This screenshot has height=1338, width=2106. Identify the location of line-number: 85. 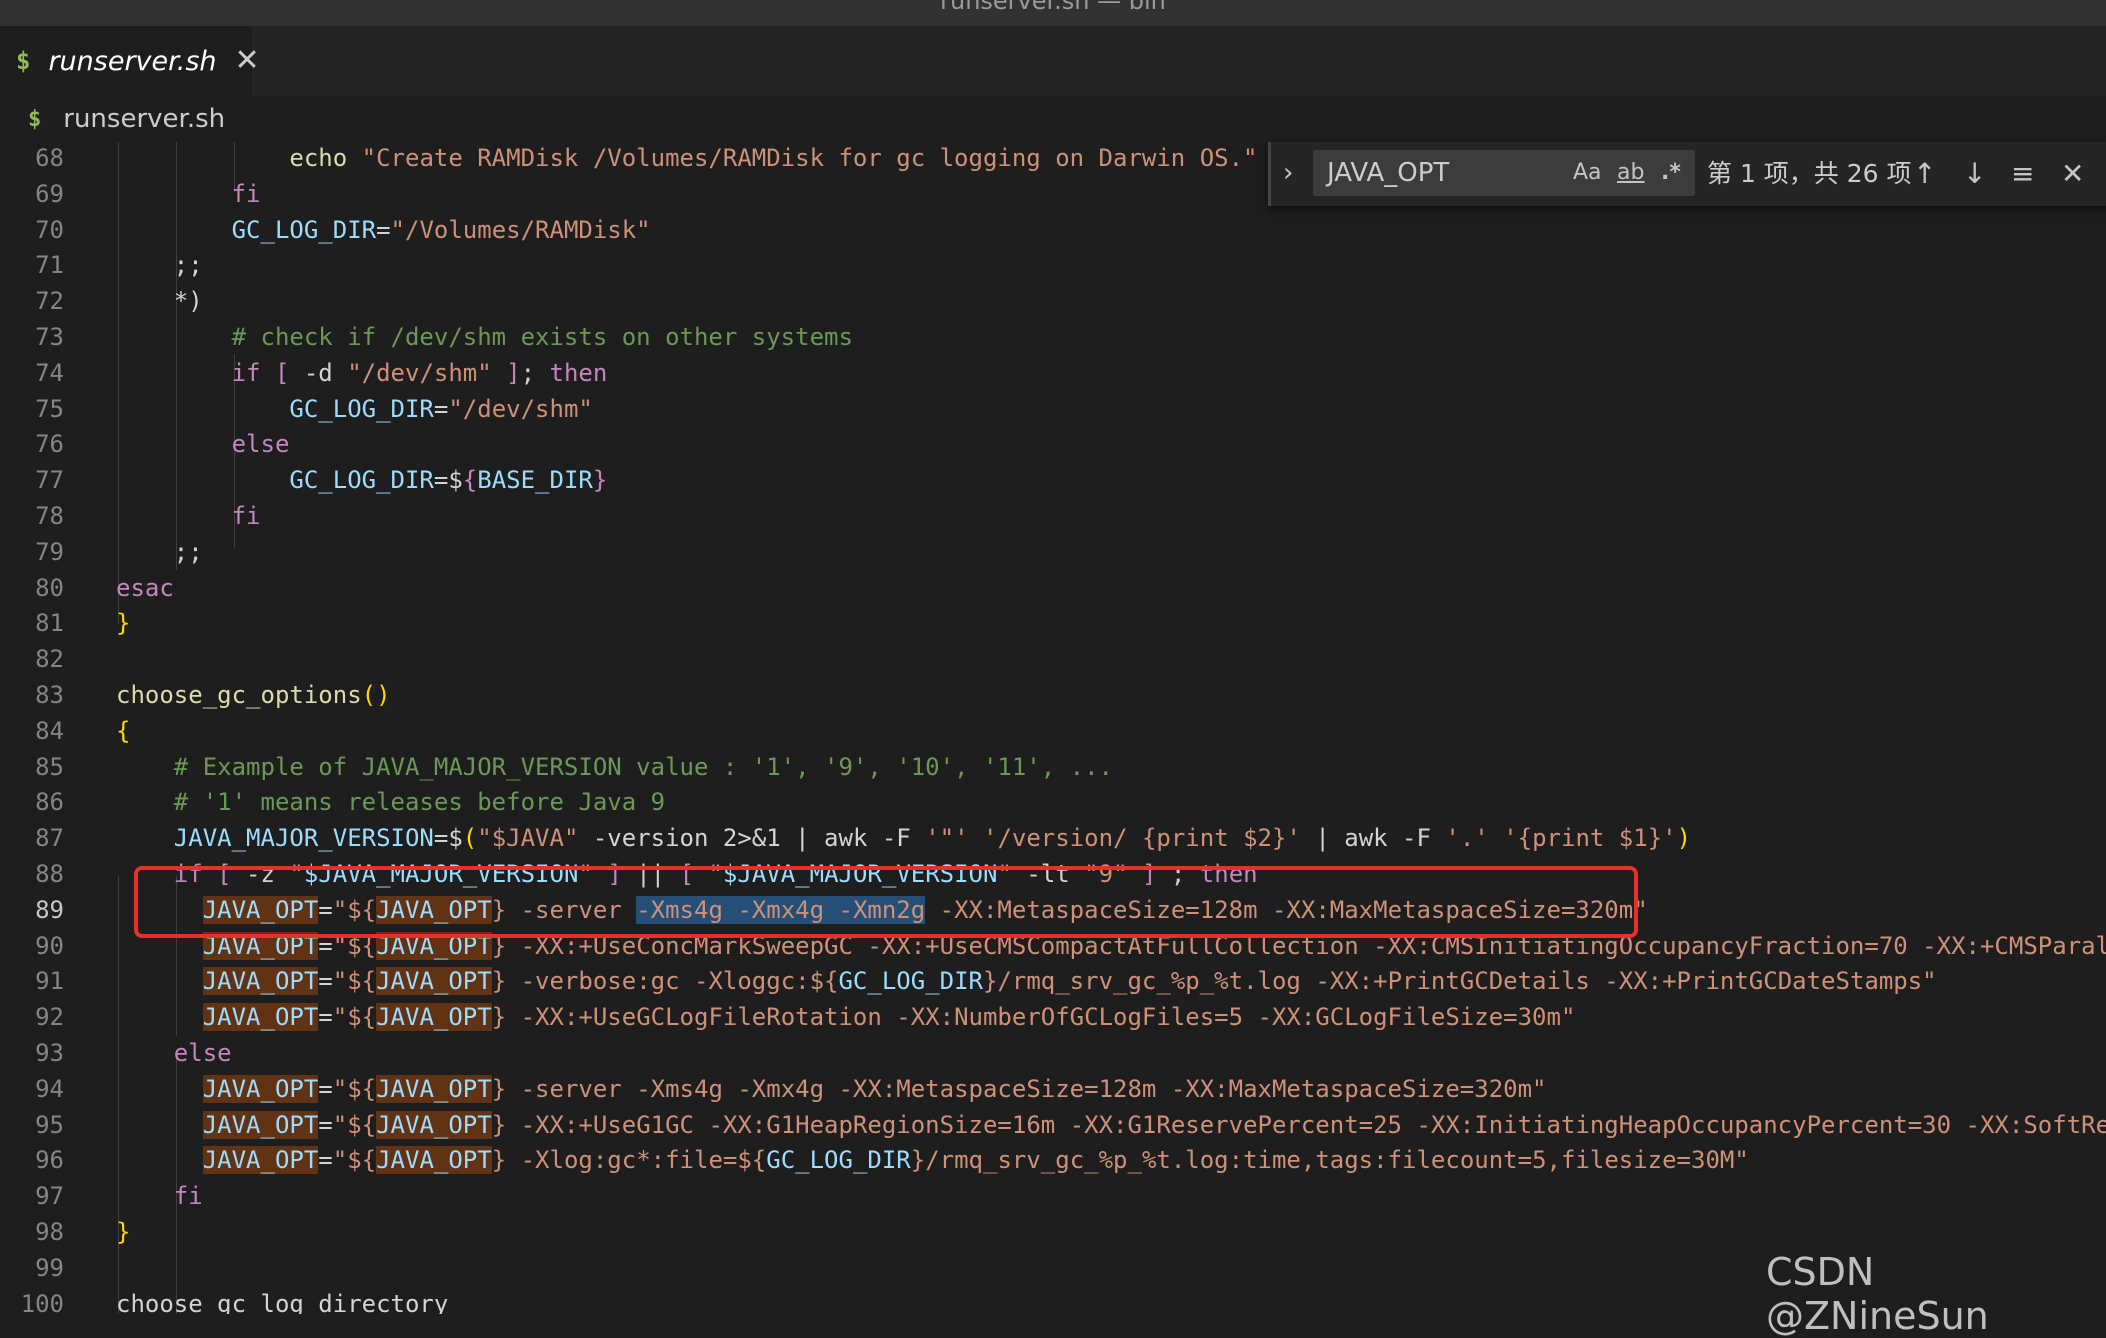
(49, 766).